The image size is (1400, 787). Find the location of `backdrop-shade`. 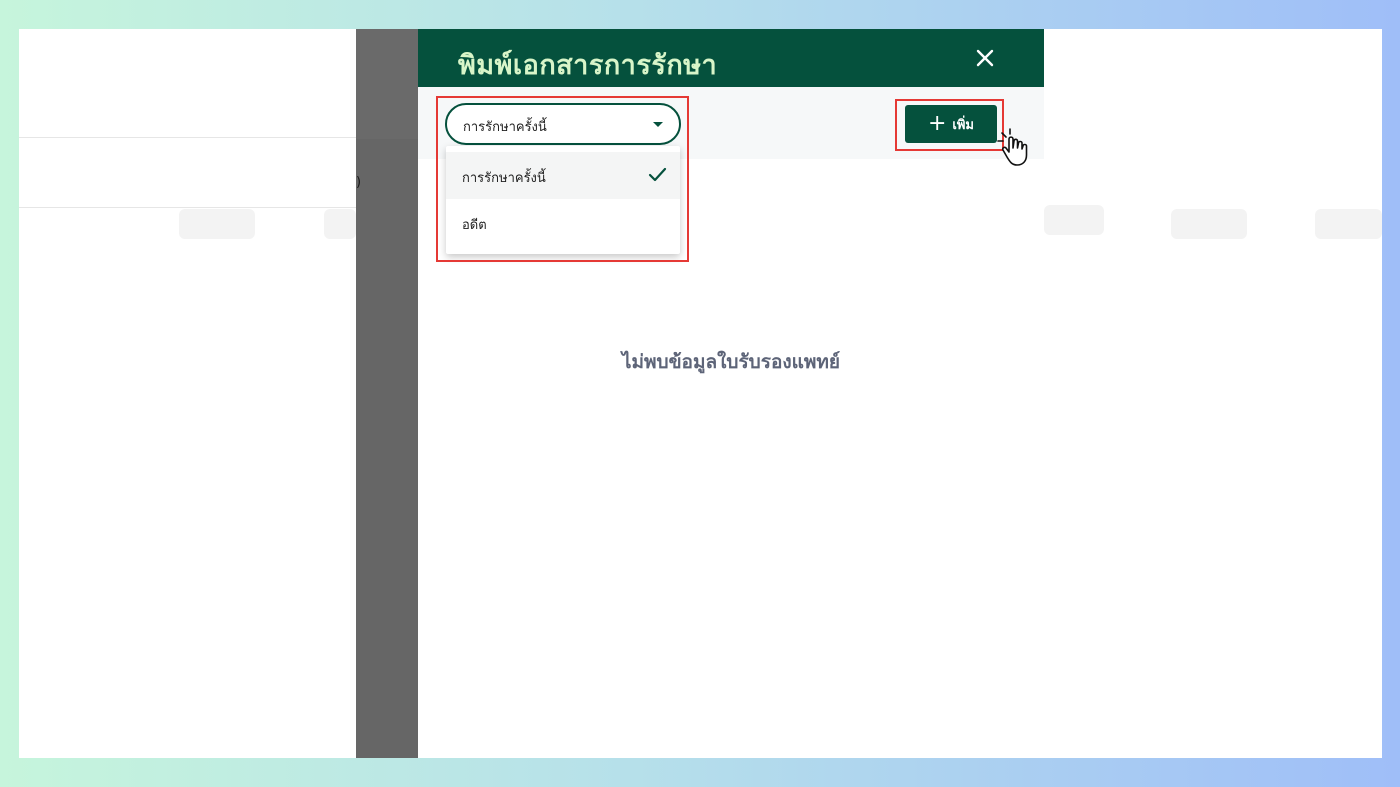

backdrop-shade is located at coordinates (387, 84).